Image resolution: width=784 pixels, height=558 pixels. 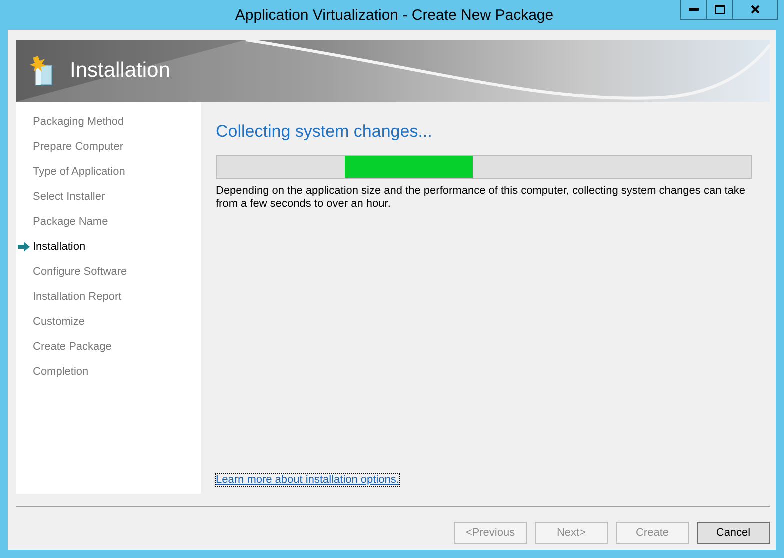 I want to click on step-label: Prepare Computer, so click(x=78, y=146).